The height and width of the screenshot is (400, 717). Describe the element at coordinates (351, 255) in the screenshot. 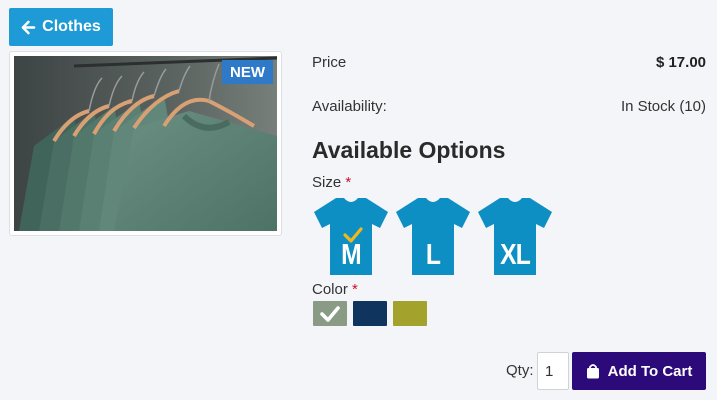

I see `size-option-label: M` at that location.